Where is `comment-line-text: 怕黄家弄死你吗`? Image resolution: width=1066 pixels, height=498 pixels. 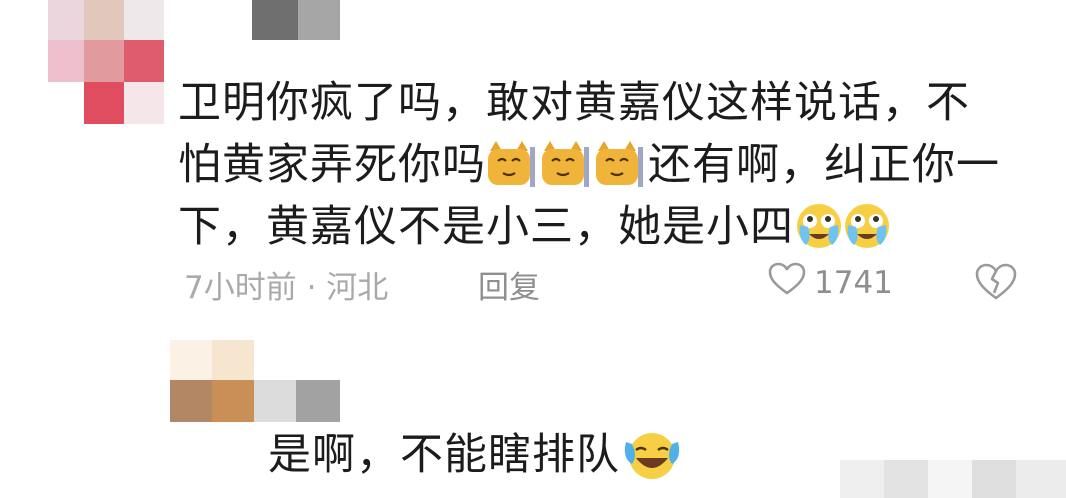
comment-line-text: 怕黄家弄死你吗 is located at coordinates (332, 165).